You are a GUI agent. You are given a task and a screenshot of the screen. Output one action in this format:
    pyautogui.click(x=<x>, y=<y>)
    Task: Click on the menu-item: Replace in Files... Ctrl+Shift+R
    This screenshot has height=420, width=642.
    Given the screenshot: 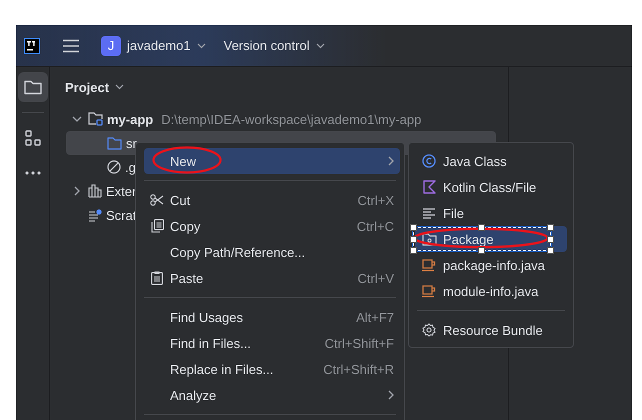 What is the action you would take?
    pyautogui.click(x=272, y=369)
    